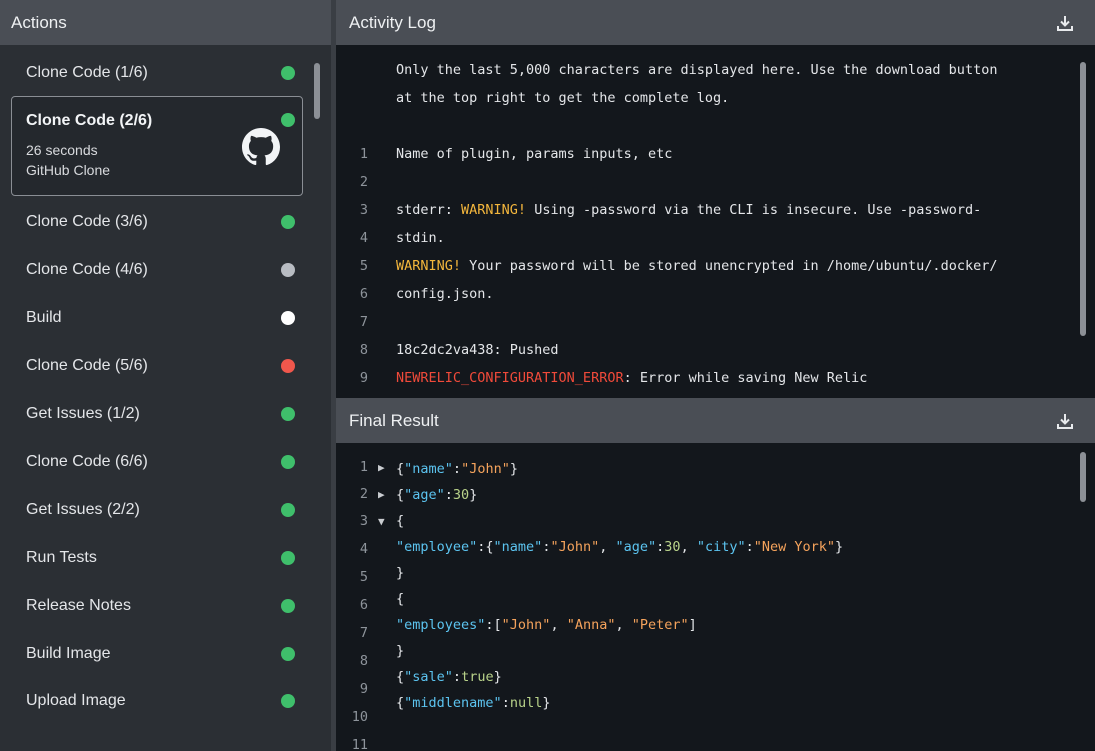 This screenshot has width=1095, height=751. I want to click on status-dot-failed, so click(288, 366).